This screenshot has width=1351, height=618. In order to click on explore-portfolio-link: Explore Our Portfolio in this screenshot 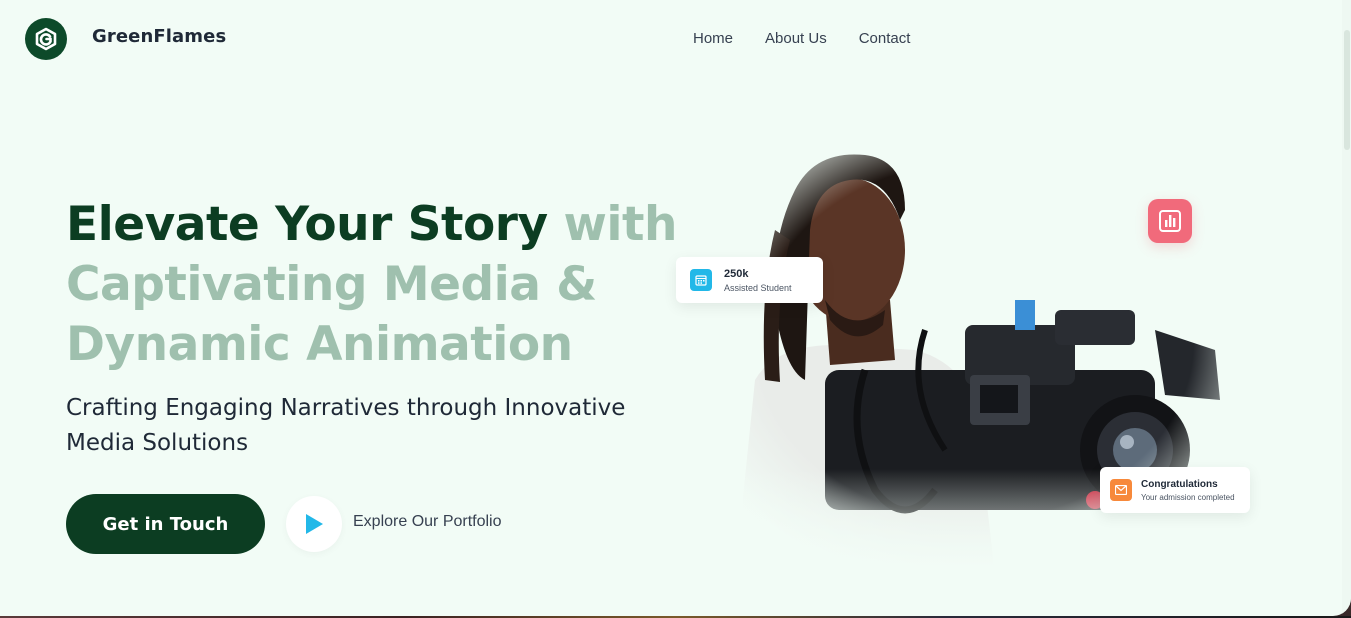, I will do `click(427, 522)`.